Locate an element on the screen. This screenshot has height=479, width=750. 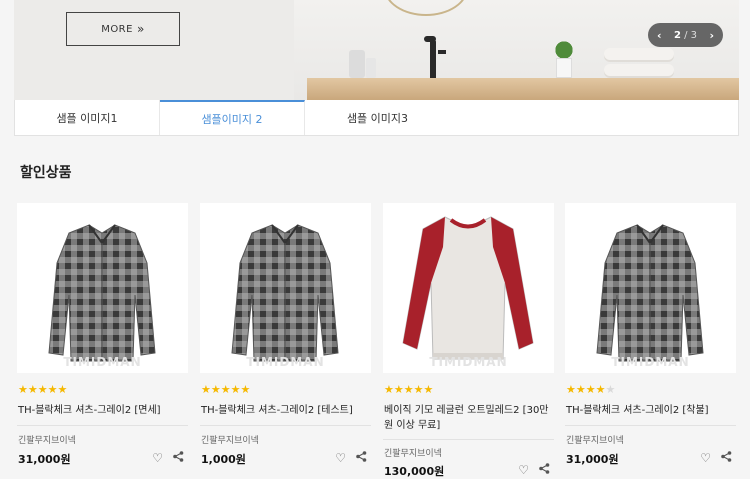
slide-counter: 2 / 3 is located at coordinates (685, 35).